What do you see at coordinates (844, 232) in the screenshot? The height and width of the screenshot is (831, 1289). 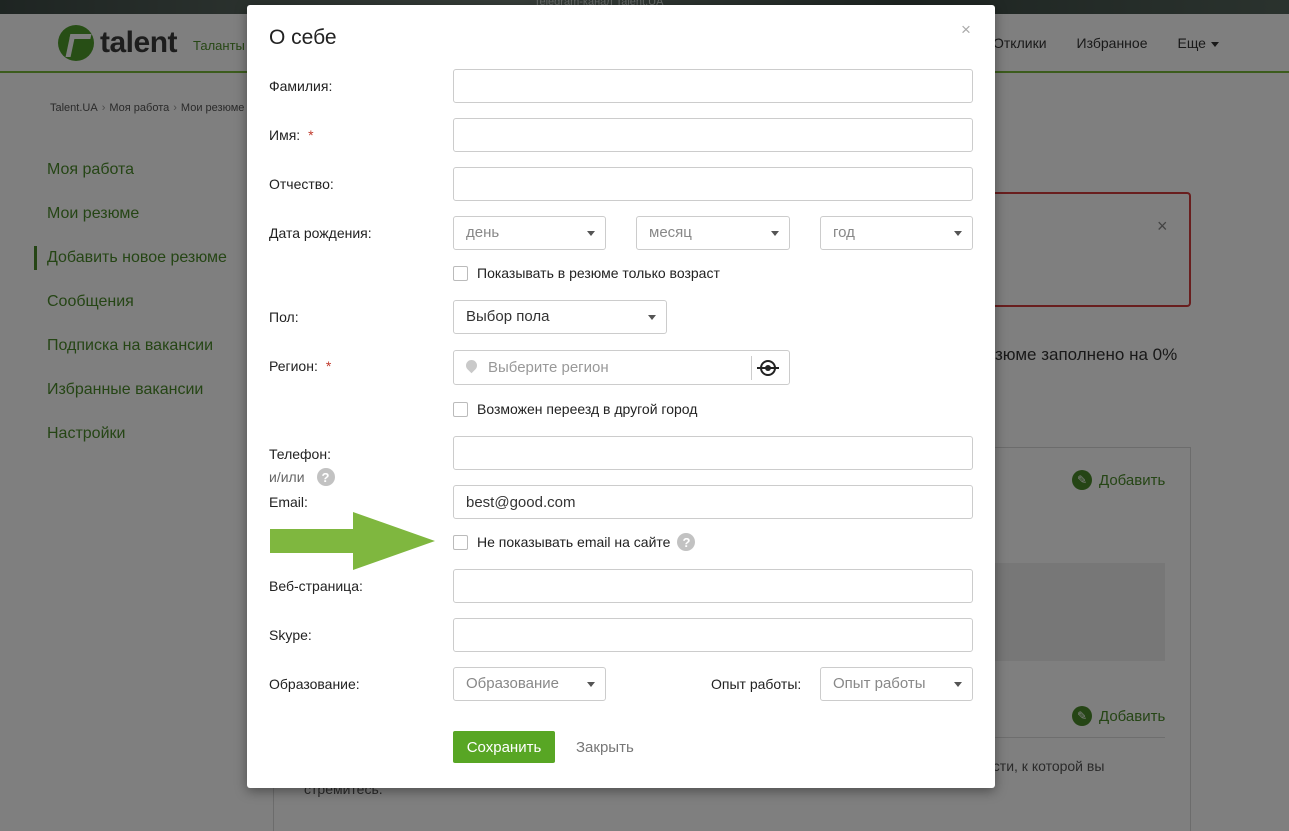 I see `birth-year-value: год` at bounding box center [844, 232].